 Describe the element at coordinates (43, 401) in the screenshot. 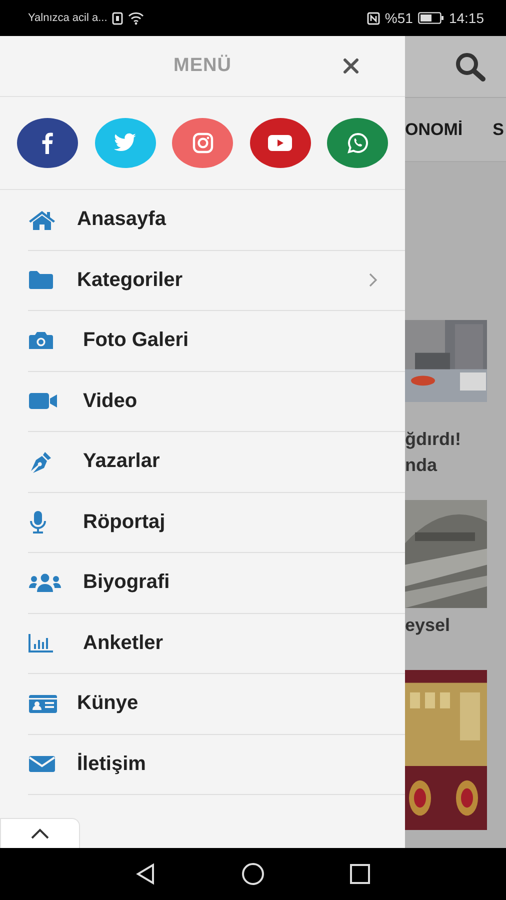

I see `video-camera-icon` at that location.